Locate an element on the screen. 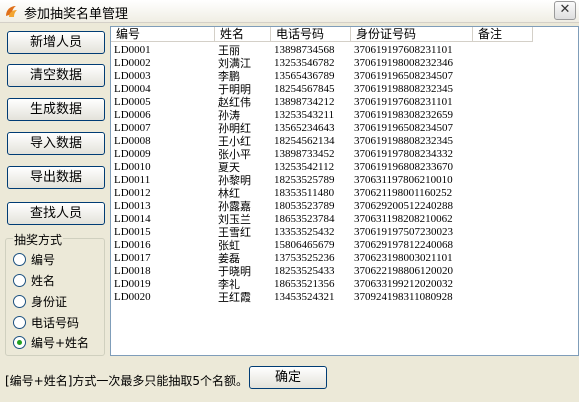  table-cell-idcard: 370924198311080928 is located at coordinates (403, 297).